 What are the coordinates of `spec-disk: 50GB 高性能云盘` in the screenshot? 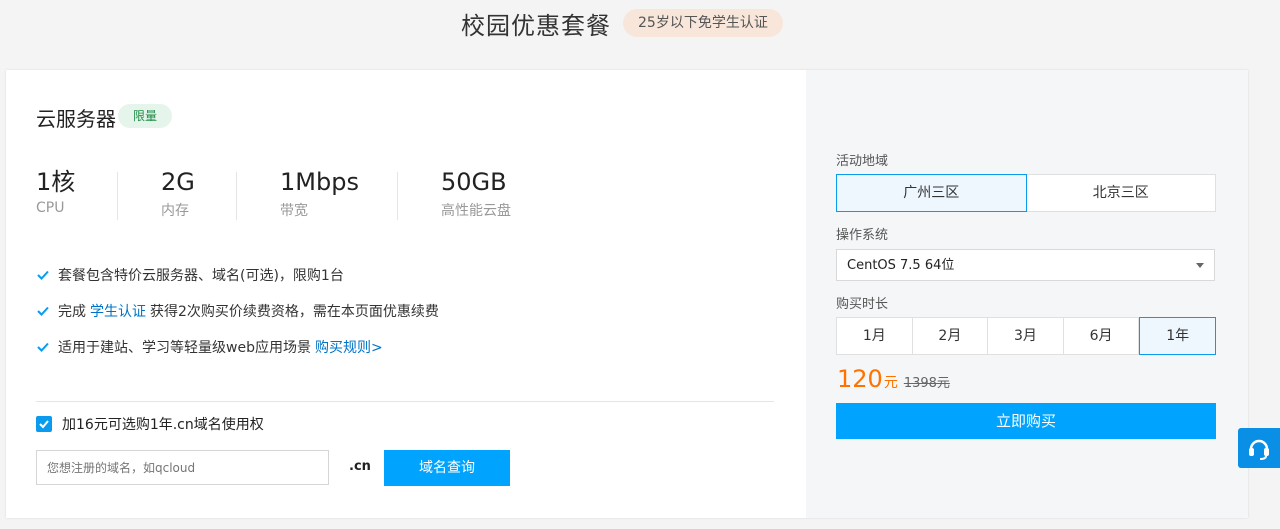 It's located at (476, 194).